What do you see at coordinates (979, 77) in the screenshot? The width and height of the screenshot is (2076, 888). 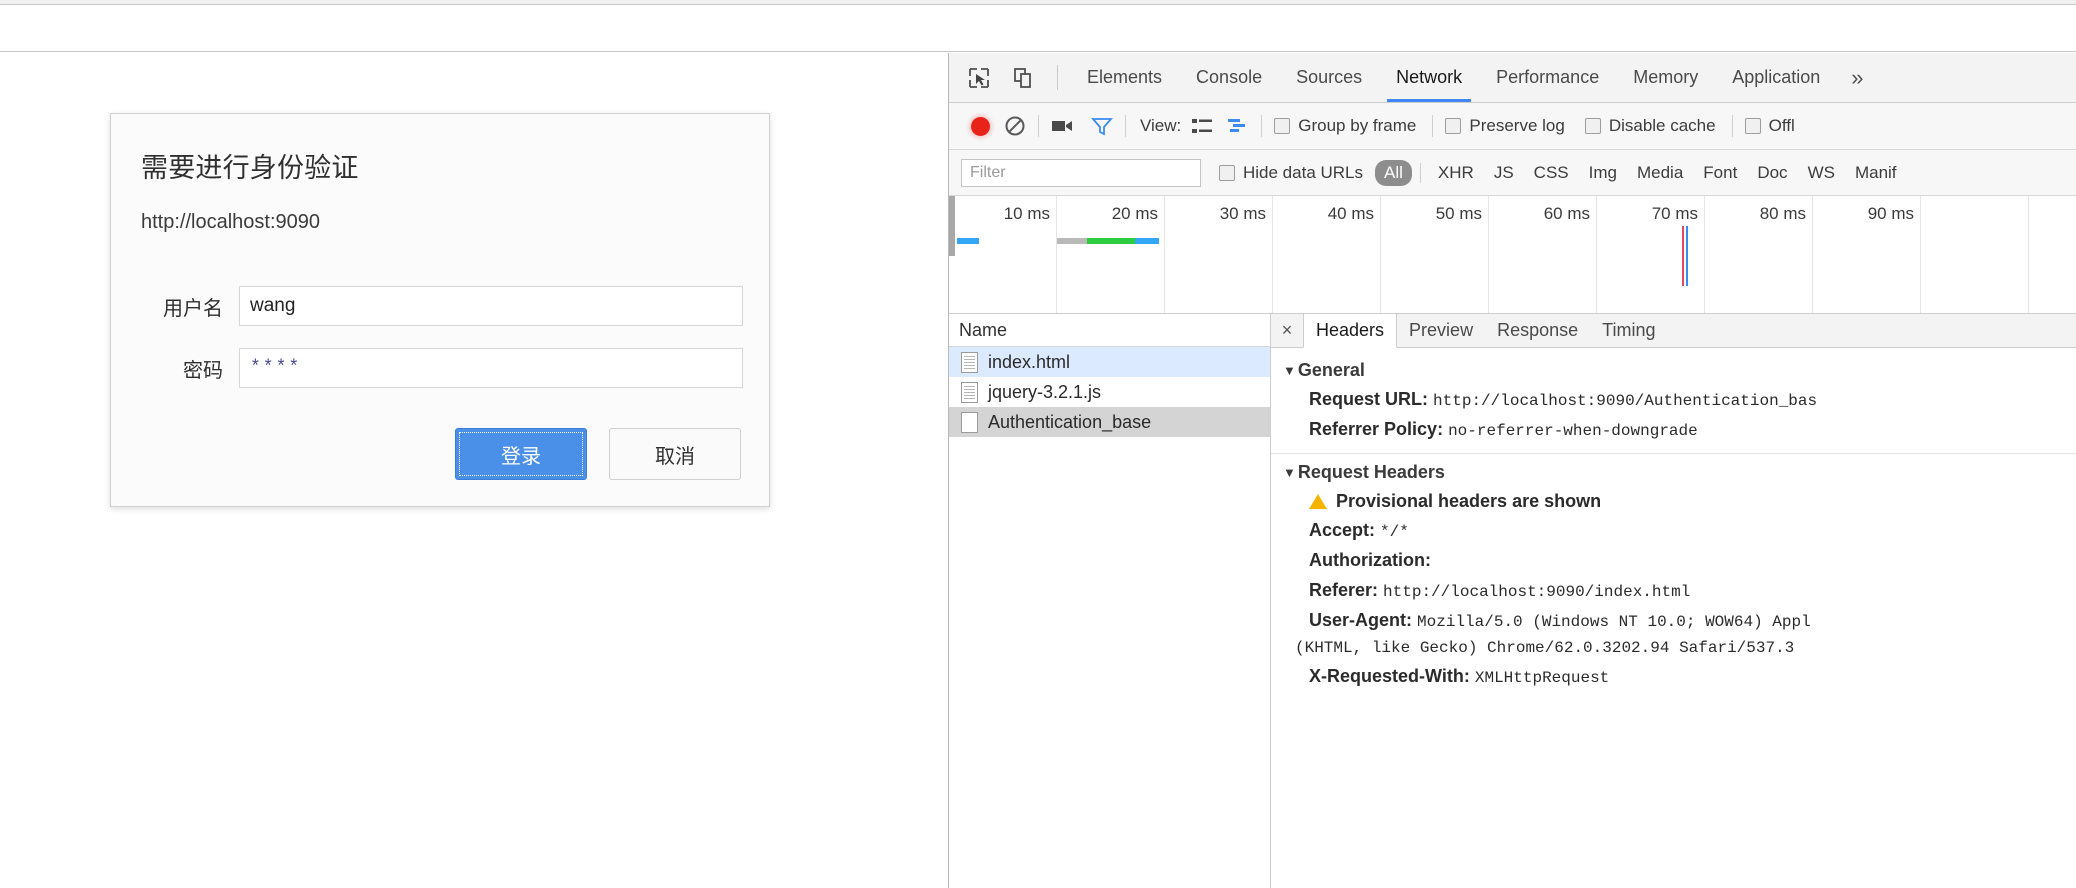 I see `inspect-element-icon` at bounding box center [979, 77].